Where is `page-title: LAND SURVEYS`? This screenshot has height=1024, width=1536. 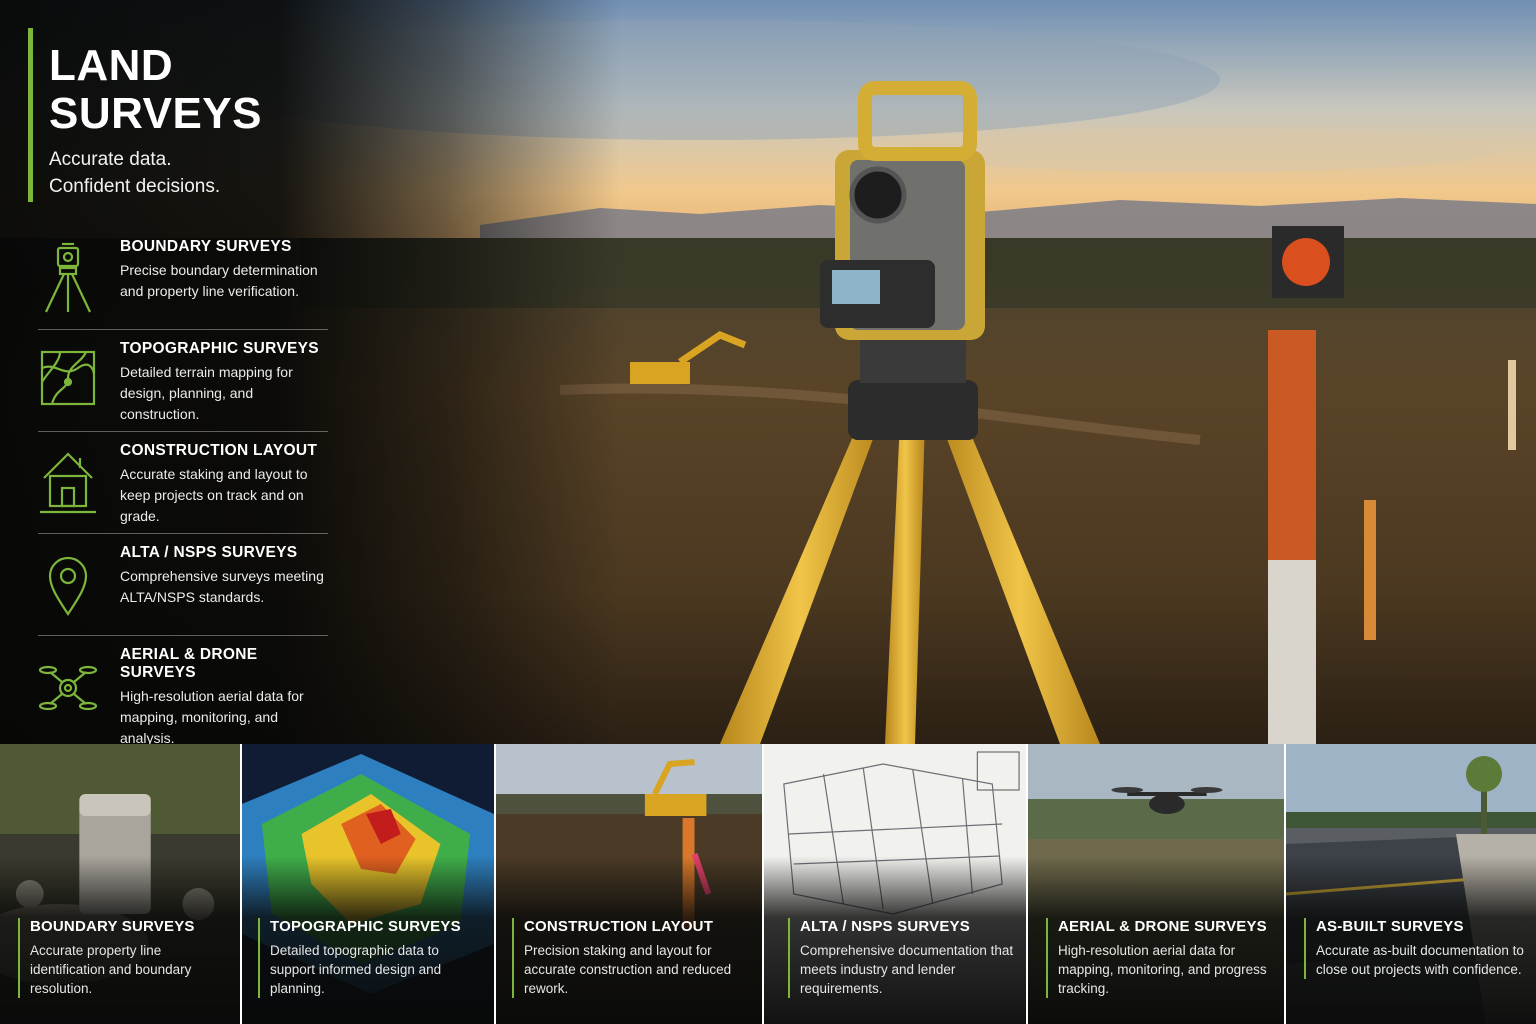 page-title: LAND SURVEYS is located at coordinates (155, 89).